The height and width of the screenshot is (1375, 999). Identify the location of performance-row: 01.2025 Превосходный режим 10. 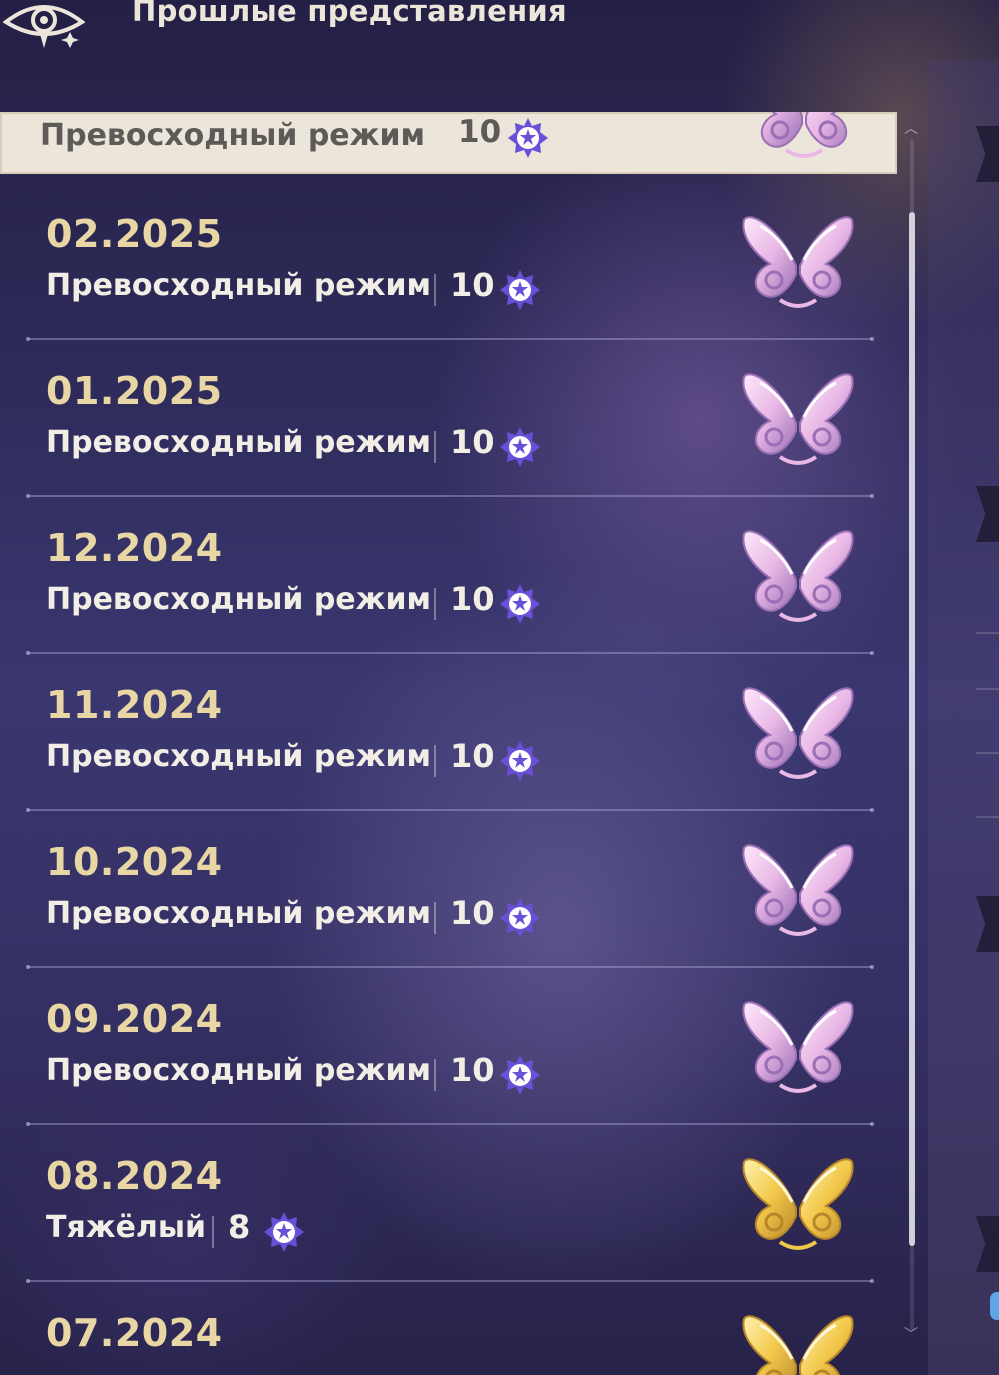
(440, 421).